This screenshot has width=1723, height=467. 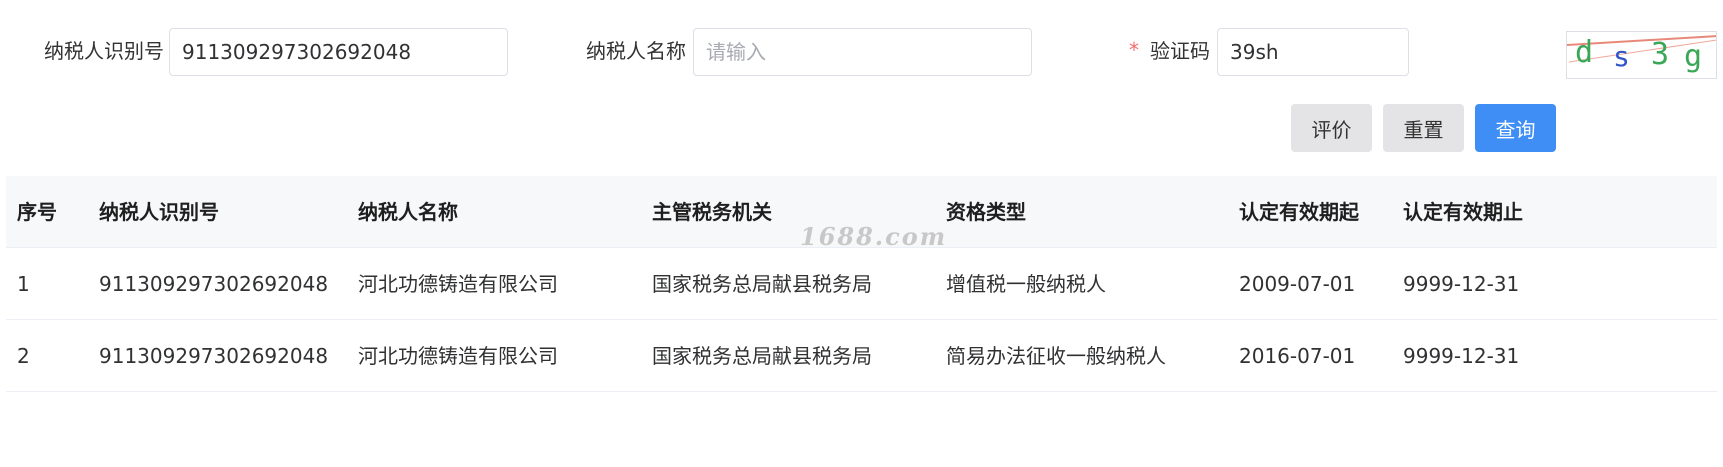 I want to click on captcha-char-2: s, so click(x=1621, y=56).